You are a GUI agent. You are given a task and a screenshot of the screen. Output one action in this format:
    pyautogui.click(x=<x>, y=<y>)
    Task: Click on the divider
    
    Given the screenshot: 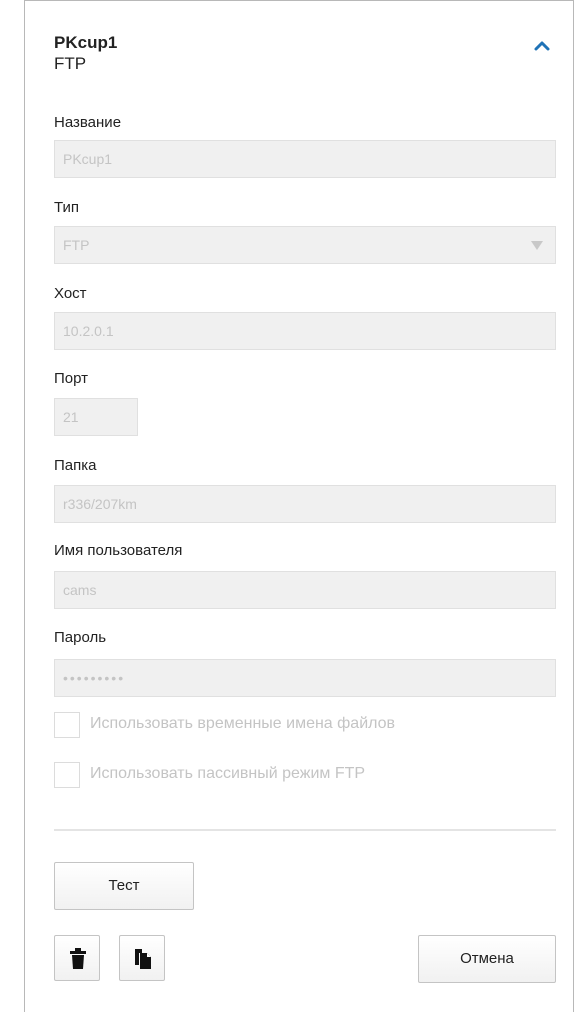 What is the action you would take?
    pyautogui.click(x=305, y=830)
    